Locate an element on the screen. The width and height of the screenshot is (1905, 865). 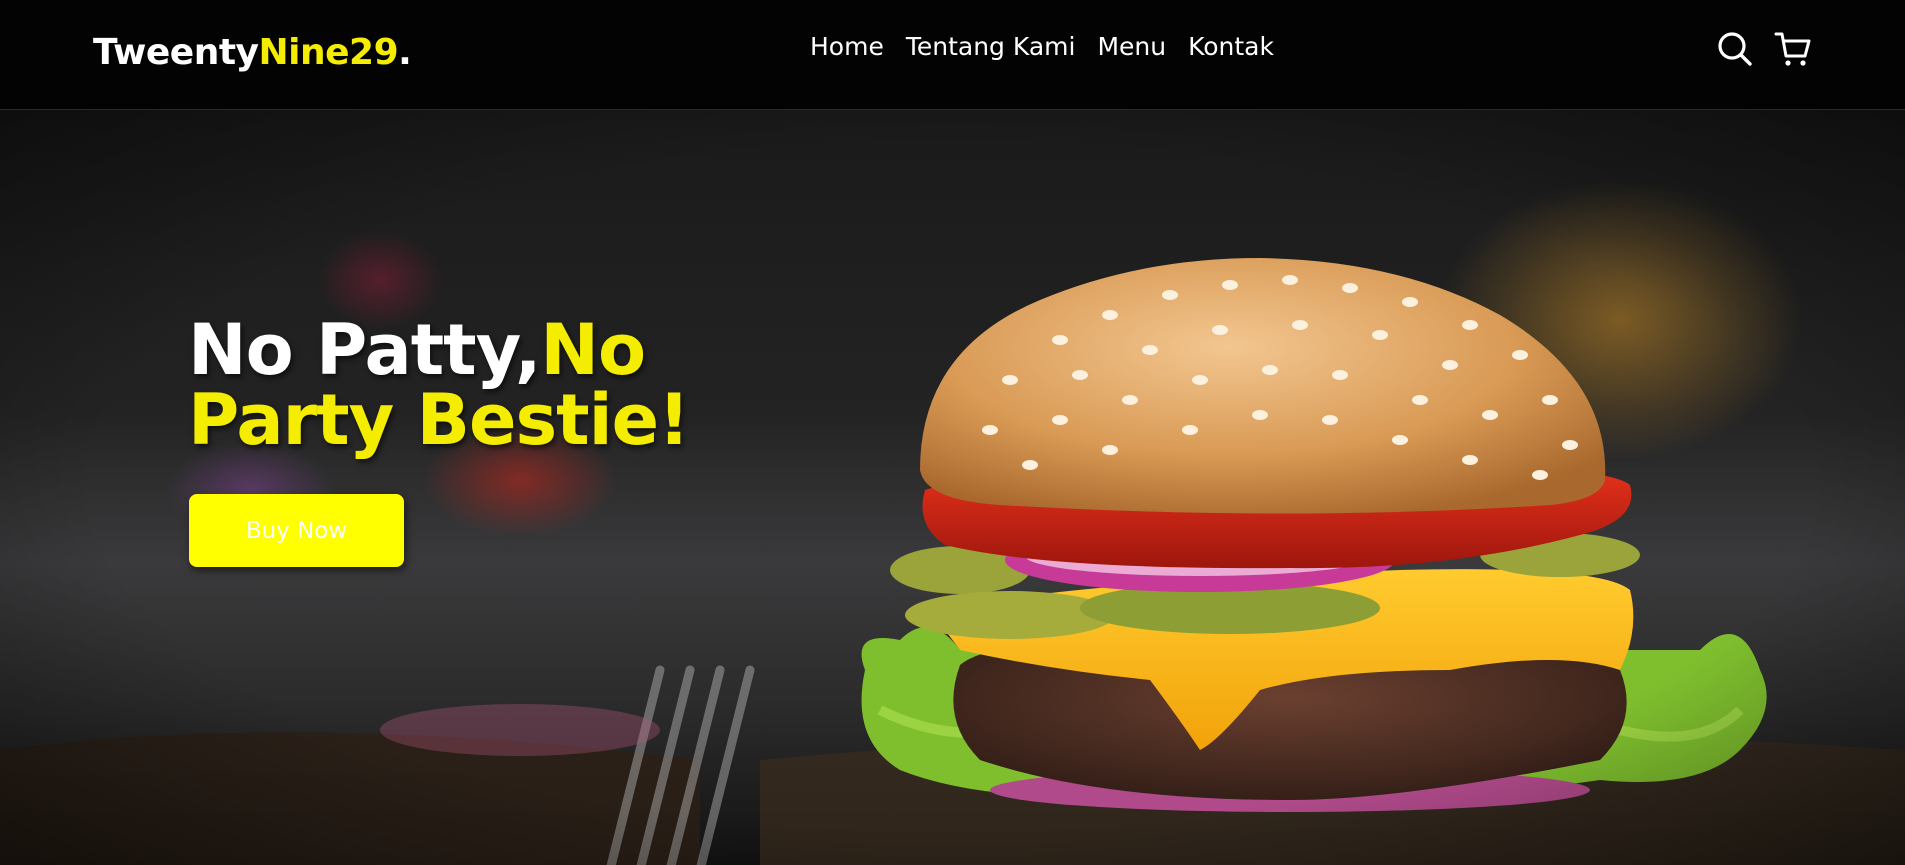
buy-now-button: Buy Now is located at coordinates (296, 530).